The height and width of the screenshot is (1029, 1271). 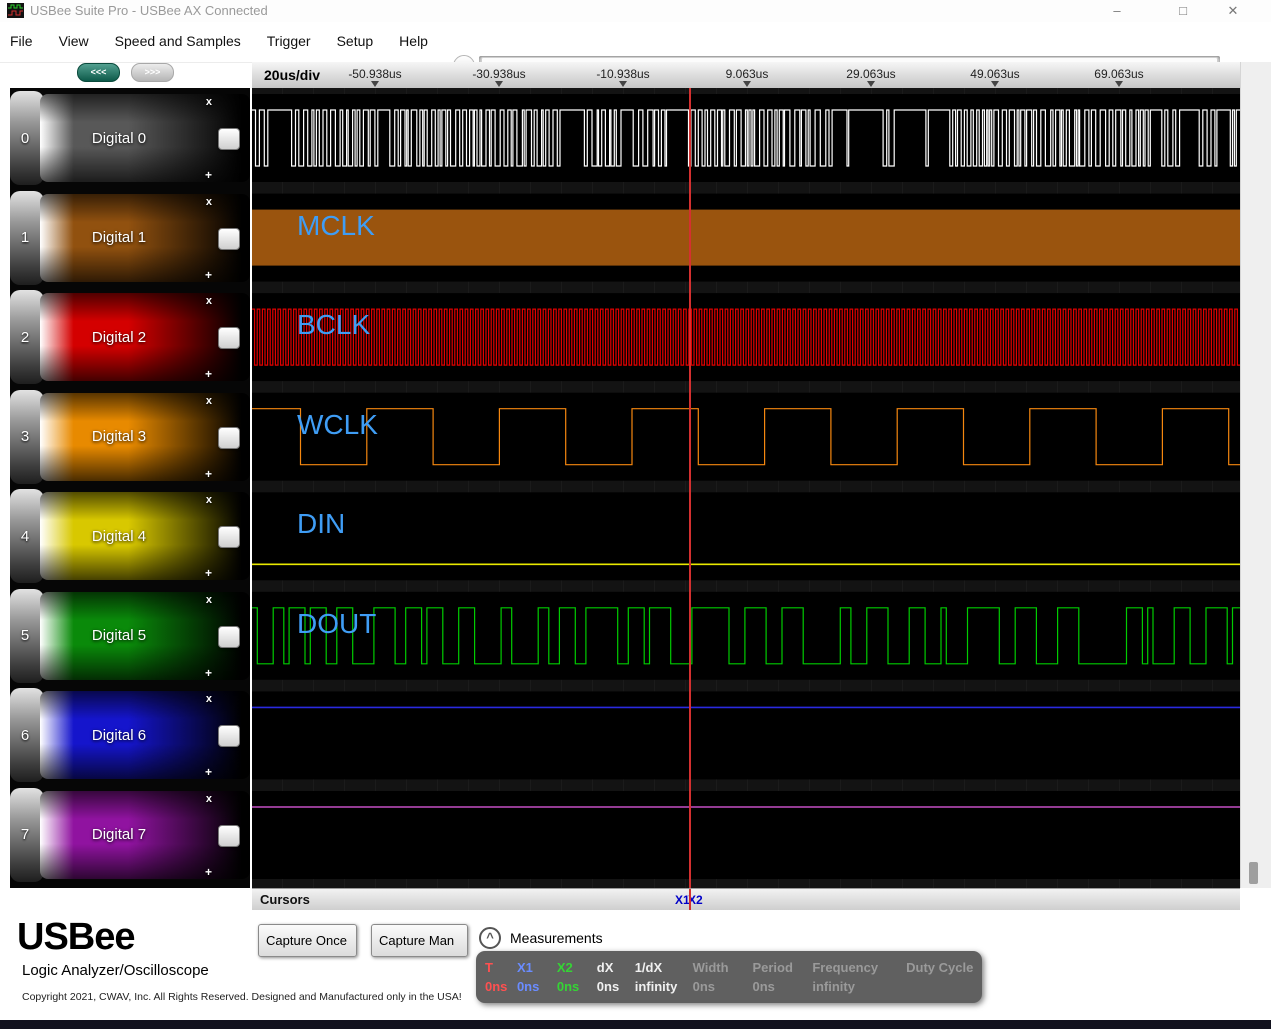 I want to click on channel-label: Digital 6, so click(x=119, y=735).